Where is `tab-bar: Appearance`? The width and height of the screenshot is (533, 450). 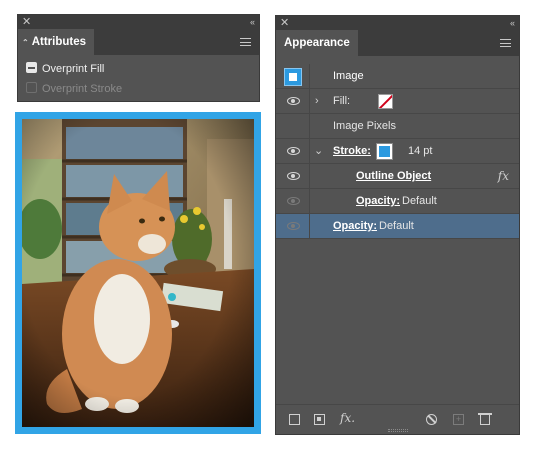
tab-bar: Appearance is located at coordinates (397, 43).